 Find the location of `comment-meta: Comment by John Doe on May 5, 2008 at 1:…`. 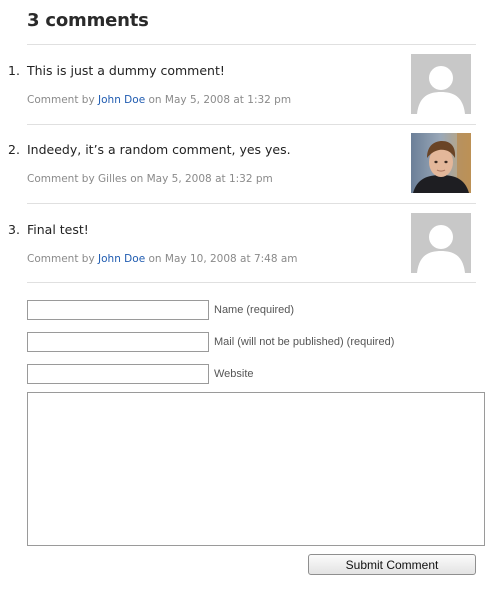

comment-meta: Comment by John Doe on May 5, 2008 at 1:… is located at coordinates (159, 100).